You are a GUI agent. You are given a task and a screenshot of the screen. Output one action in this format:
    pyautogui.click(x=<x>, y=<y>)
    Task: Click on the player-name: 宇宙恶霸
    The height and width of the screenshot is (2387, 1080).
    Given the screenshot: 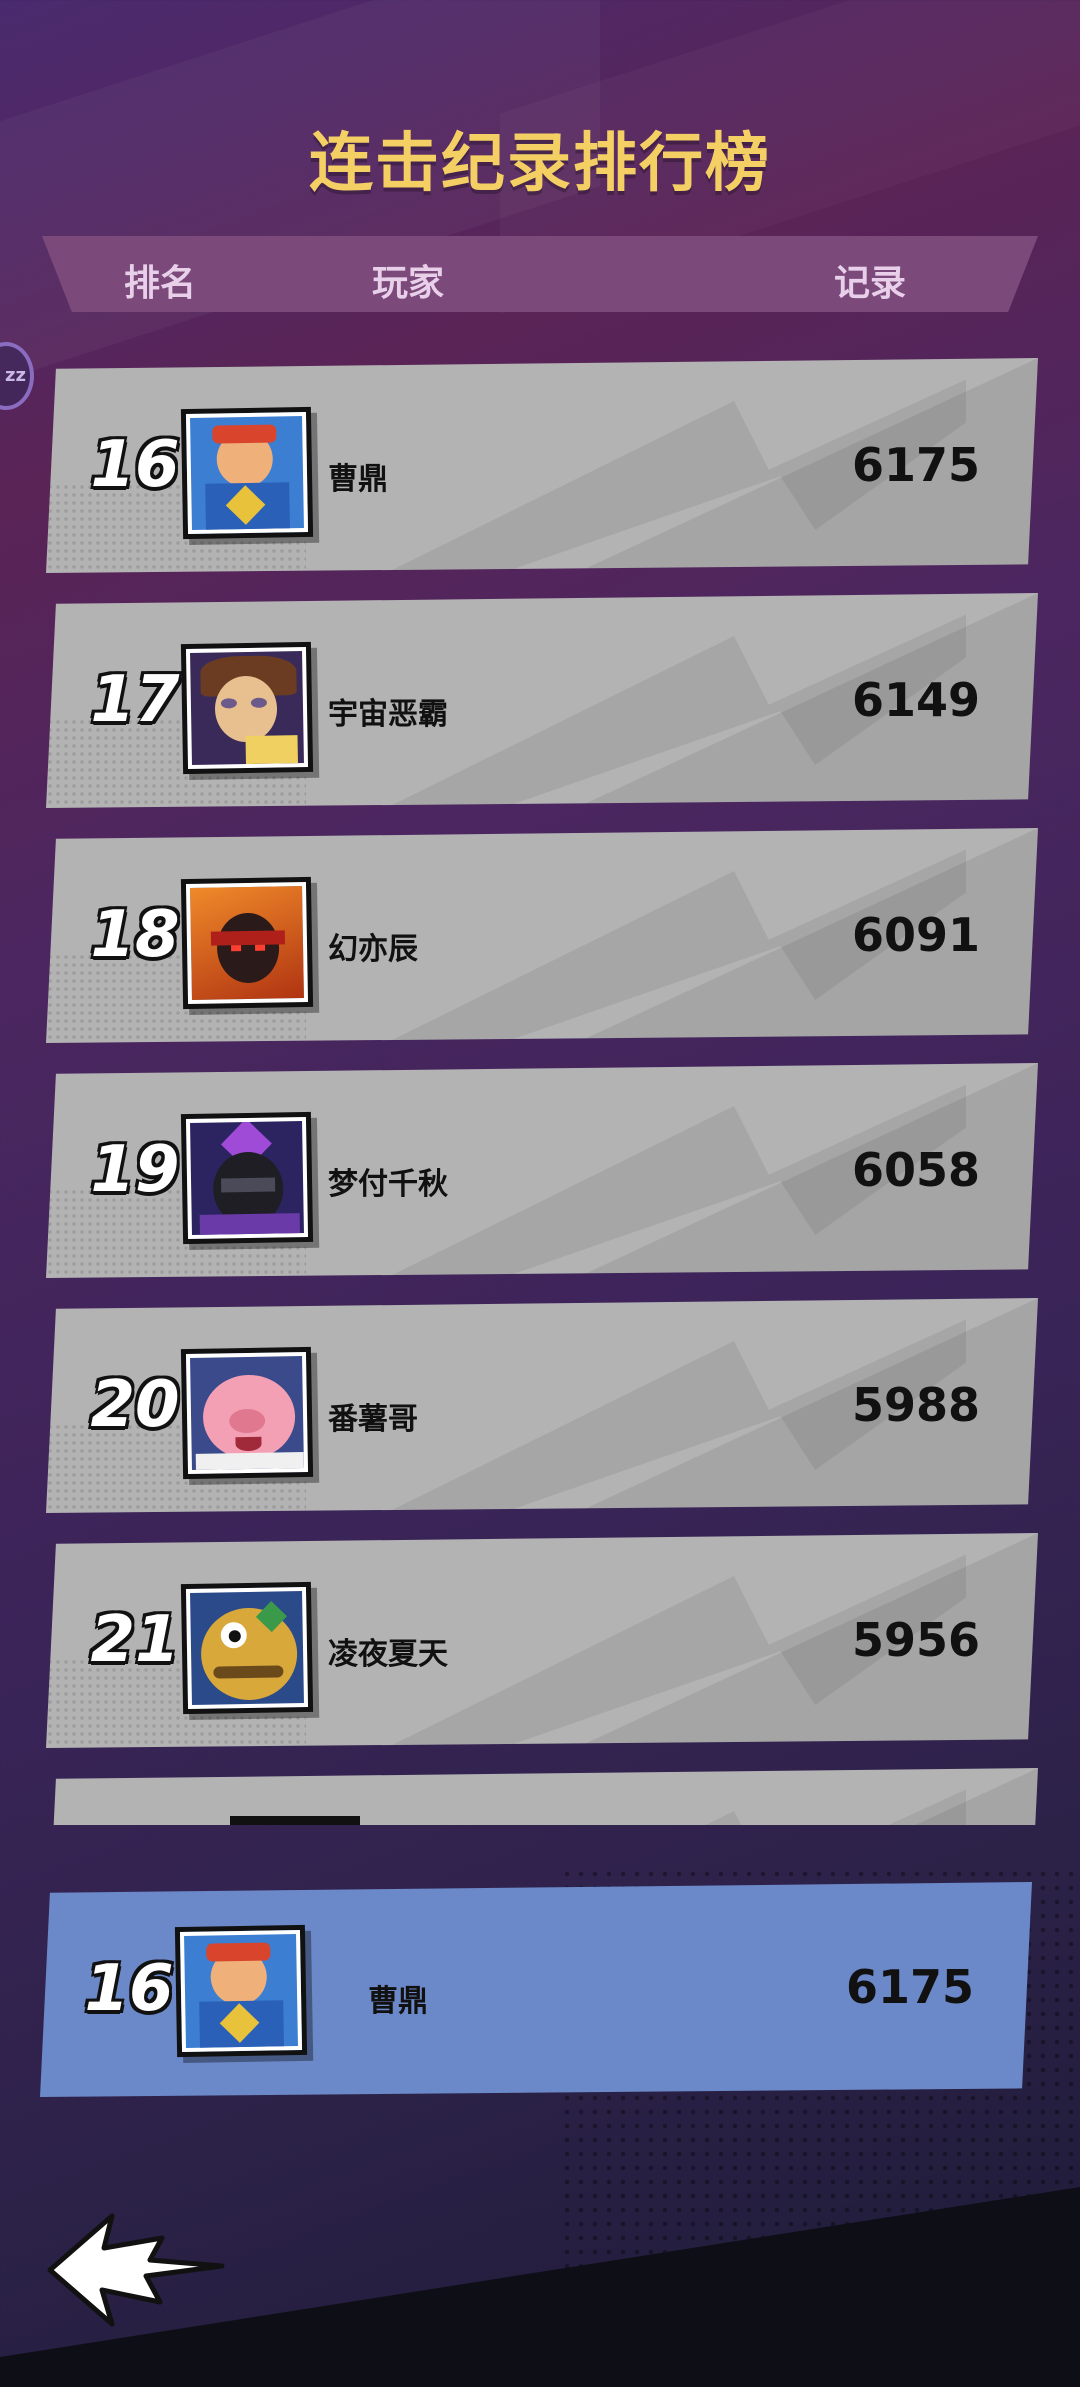 What is the action you would take?
    pyautogui.click(x=388, y=714)
    